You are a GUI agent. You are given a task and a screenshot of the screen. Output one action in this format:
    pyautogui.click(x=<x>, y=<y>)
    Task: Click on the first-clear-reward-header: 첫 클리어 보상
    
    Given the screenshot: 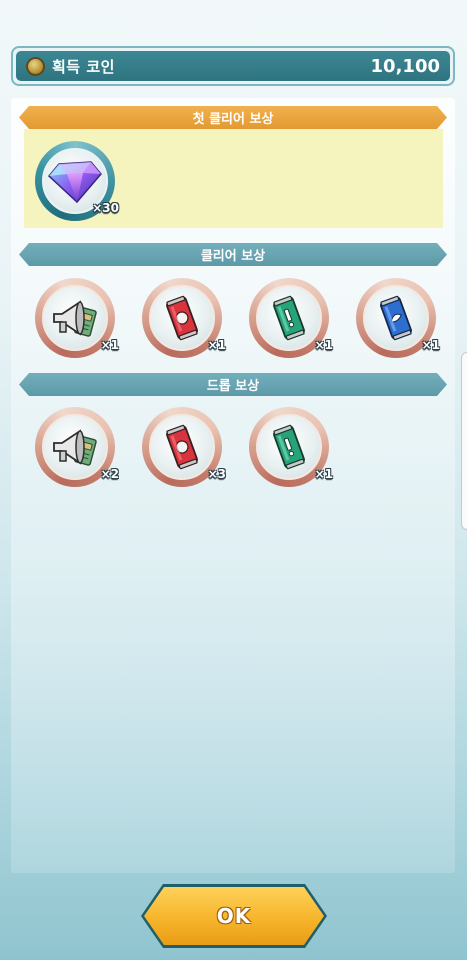 What is the action you would take?
    pyautogui.click(x=233, y=117)
    